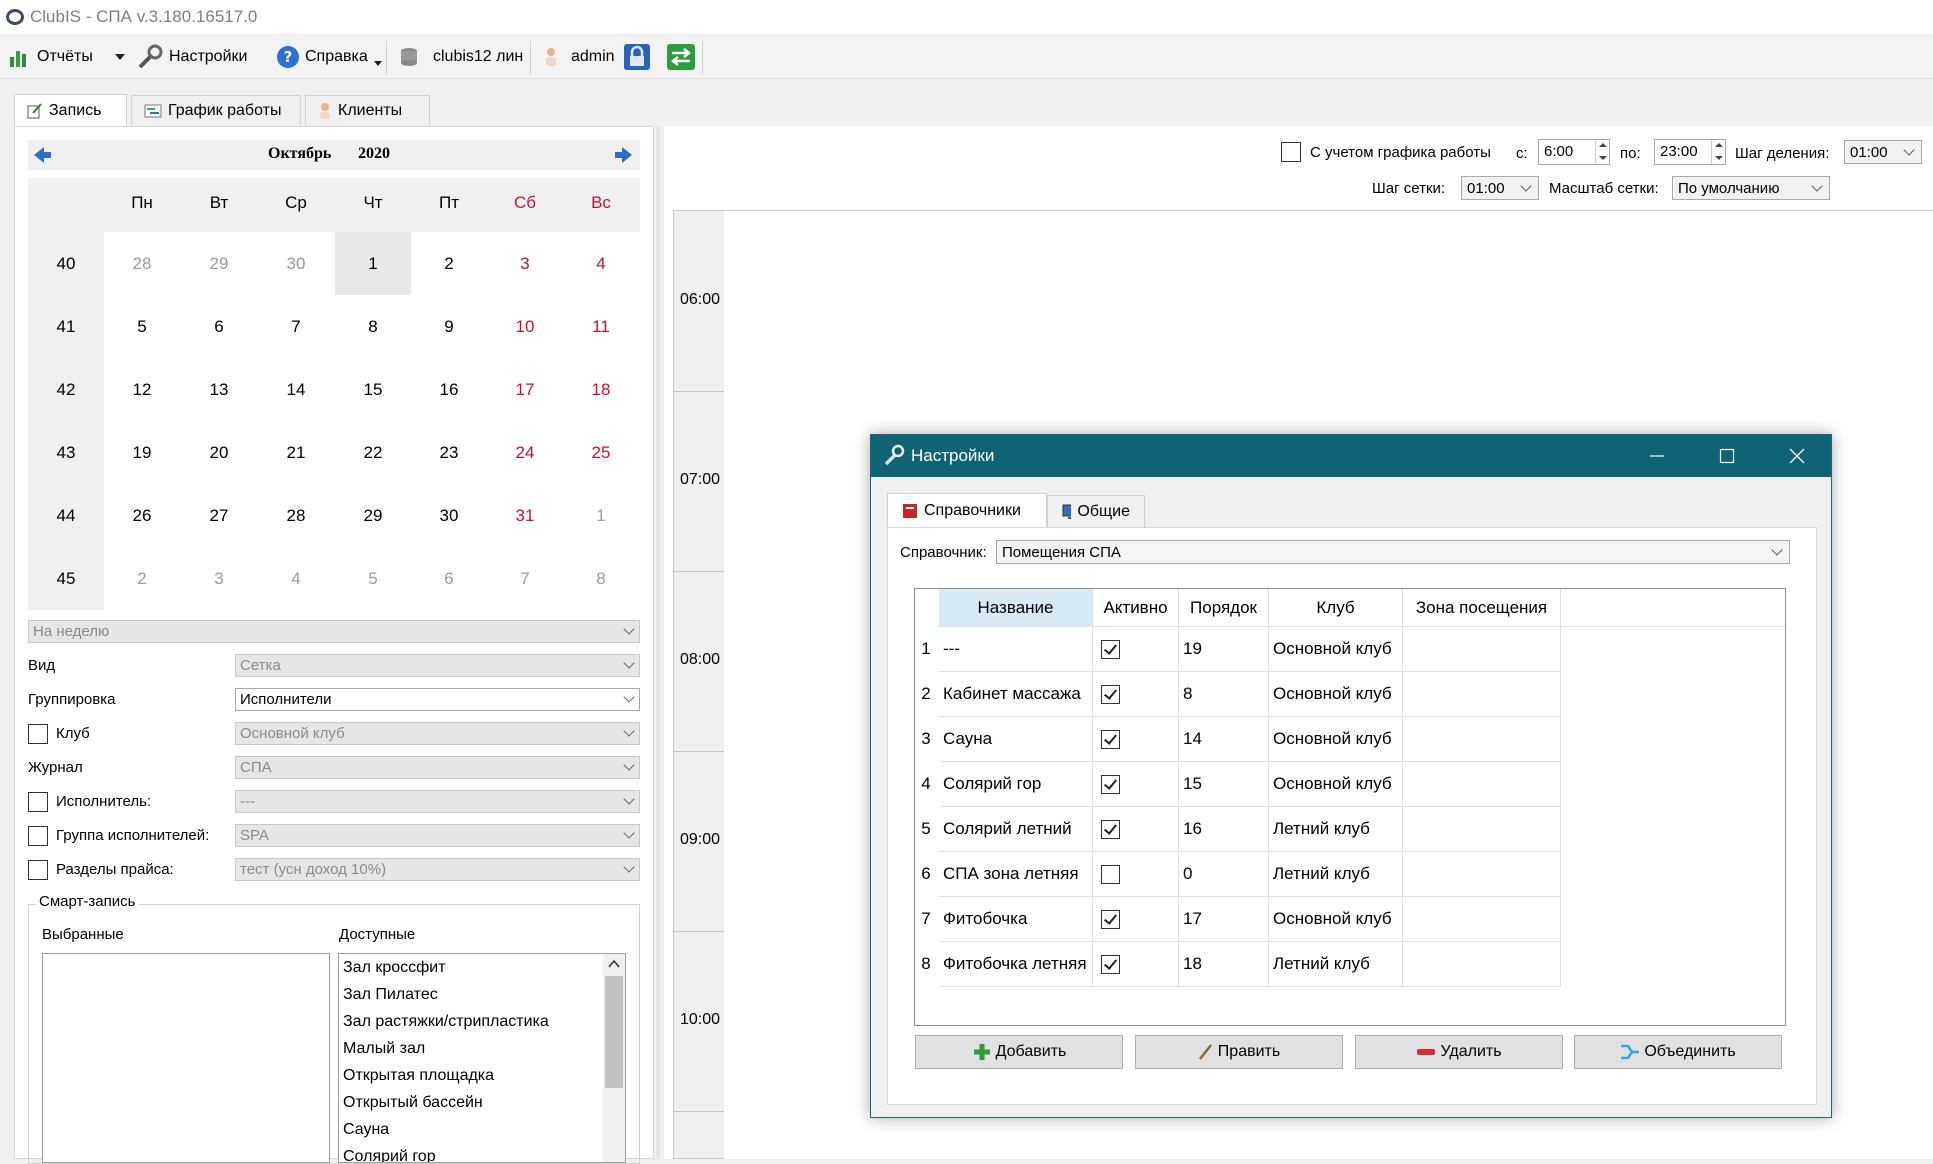  What do you see at coordinates (601, 452) in the screenshot?
I see `calendar-day: 25` at bounding box center [601, 452].